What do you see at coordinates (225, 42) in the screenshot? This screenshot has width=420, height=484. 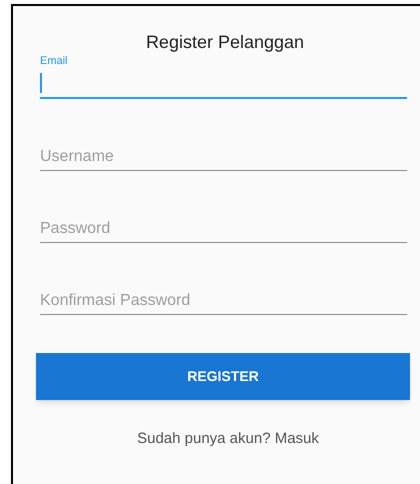 I see `page-title: Register Pelanggan` at bounding box center [225, 42].